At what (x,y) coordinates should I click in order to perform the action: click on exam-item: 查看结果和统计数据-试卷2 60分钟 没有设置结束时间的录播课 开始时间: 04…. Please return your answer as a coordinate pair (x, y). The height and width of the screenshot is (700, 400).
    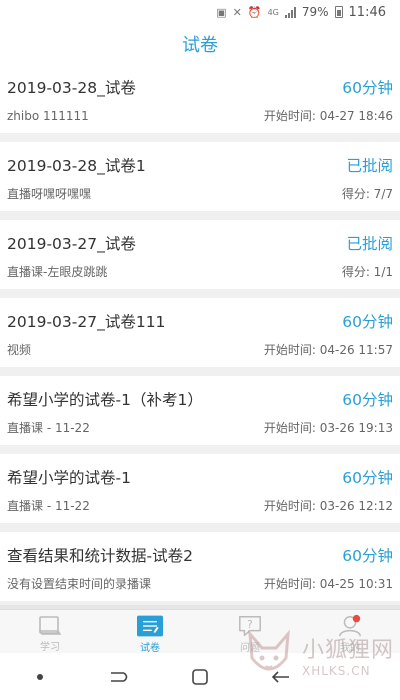
    Looking at the image, I should click on (200, 566).